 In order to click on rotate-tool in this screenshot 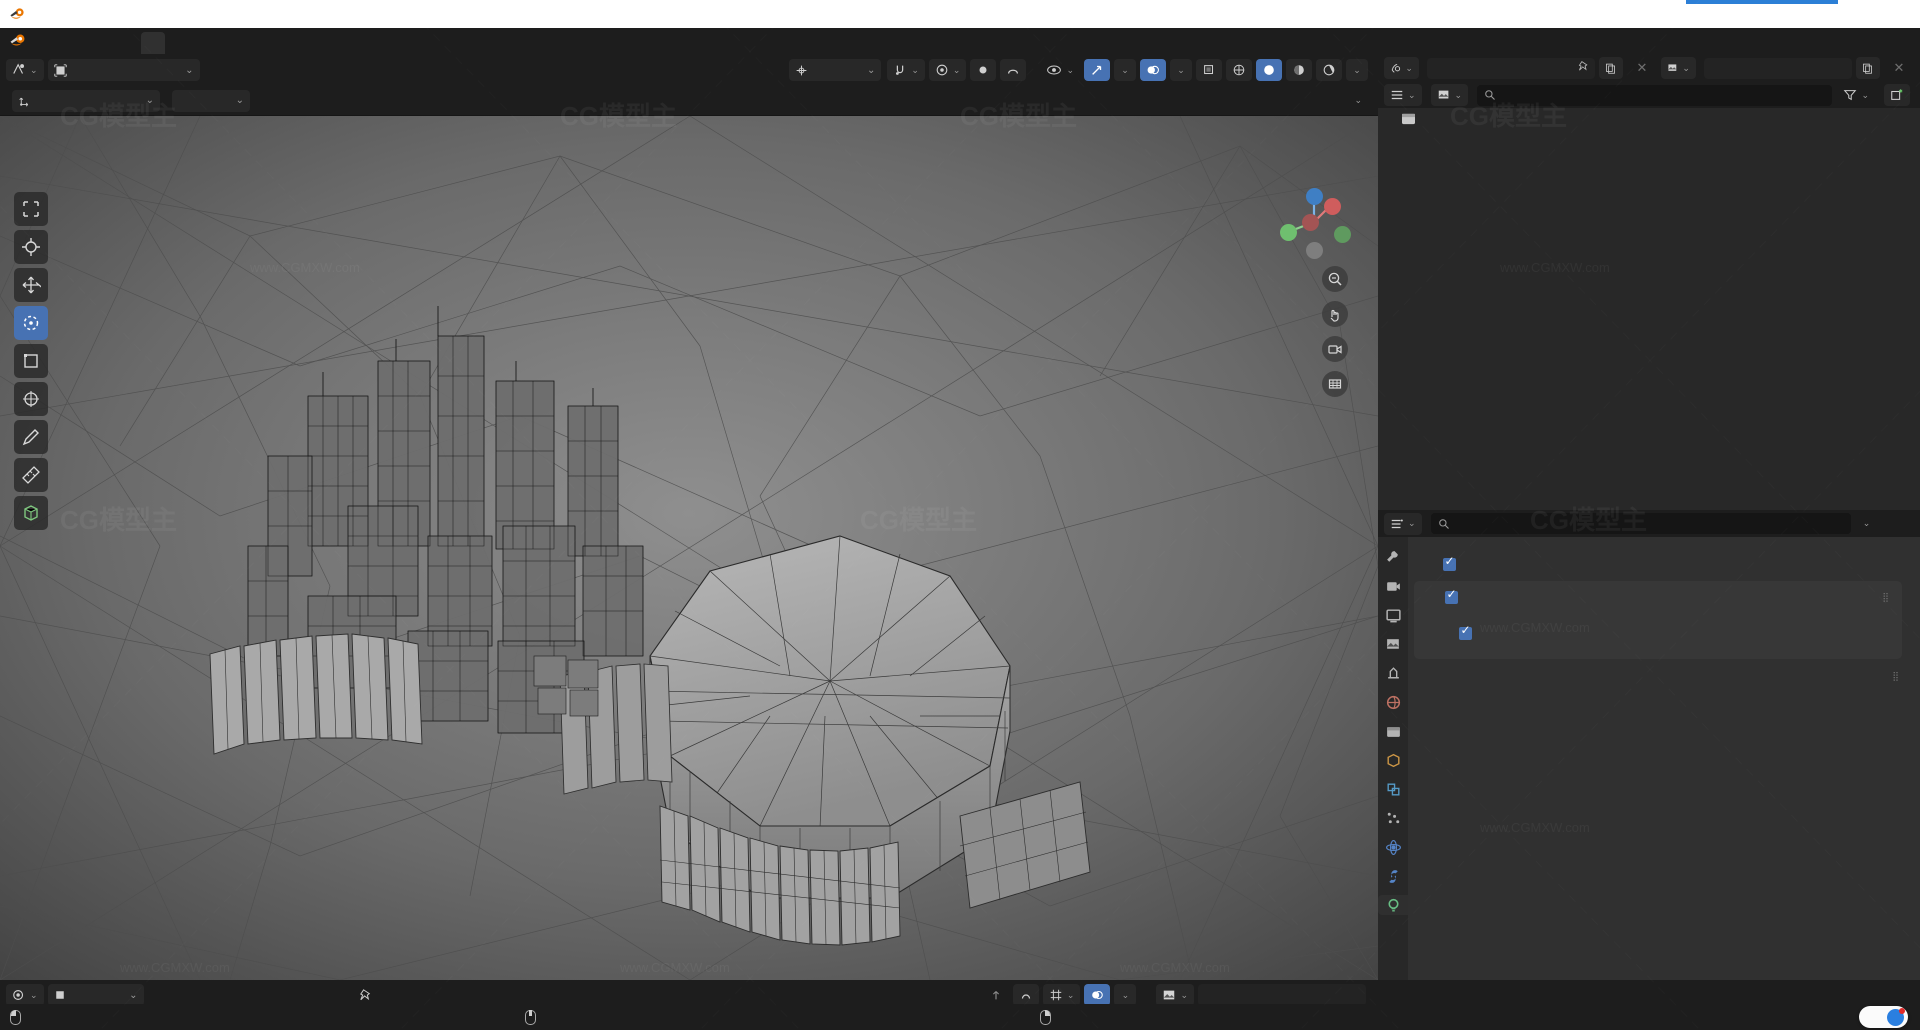, I will do `click(31, 323)`.